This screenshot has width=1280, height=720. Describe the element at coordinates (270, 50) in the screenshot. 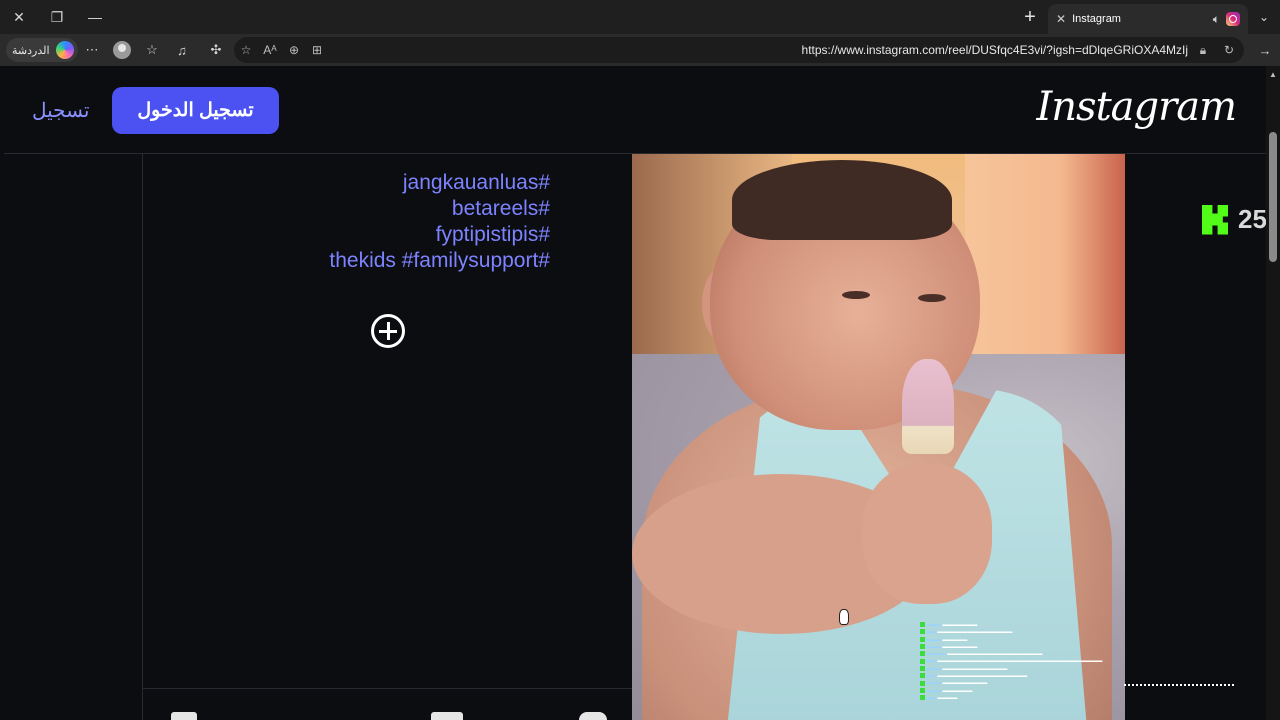

I see `read-aloud-icon: Aᴬ` at that location.